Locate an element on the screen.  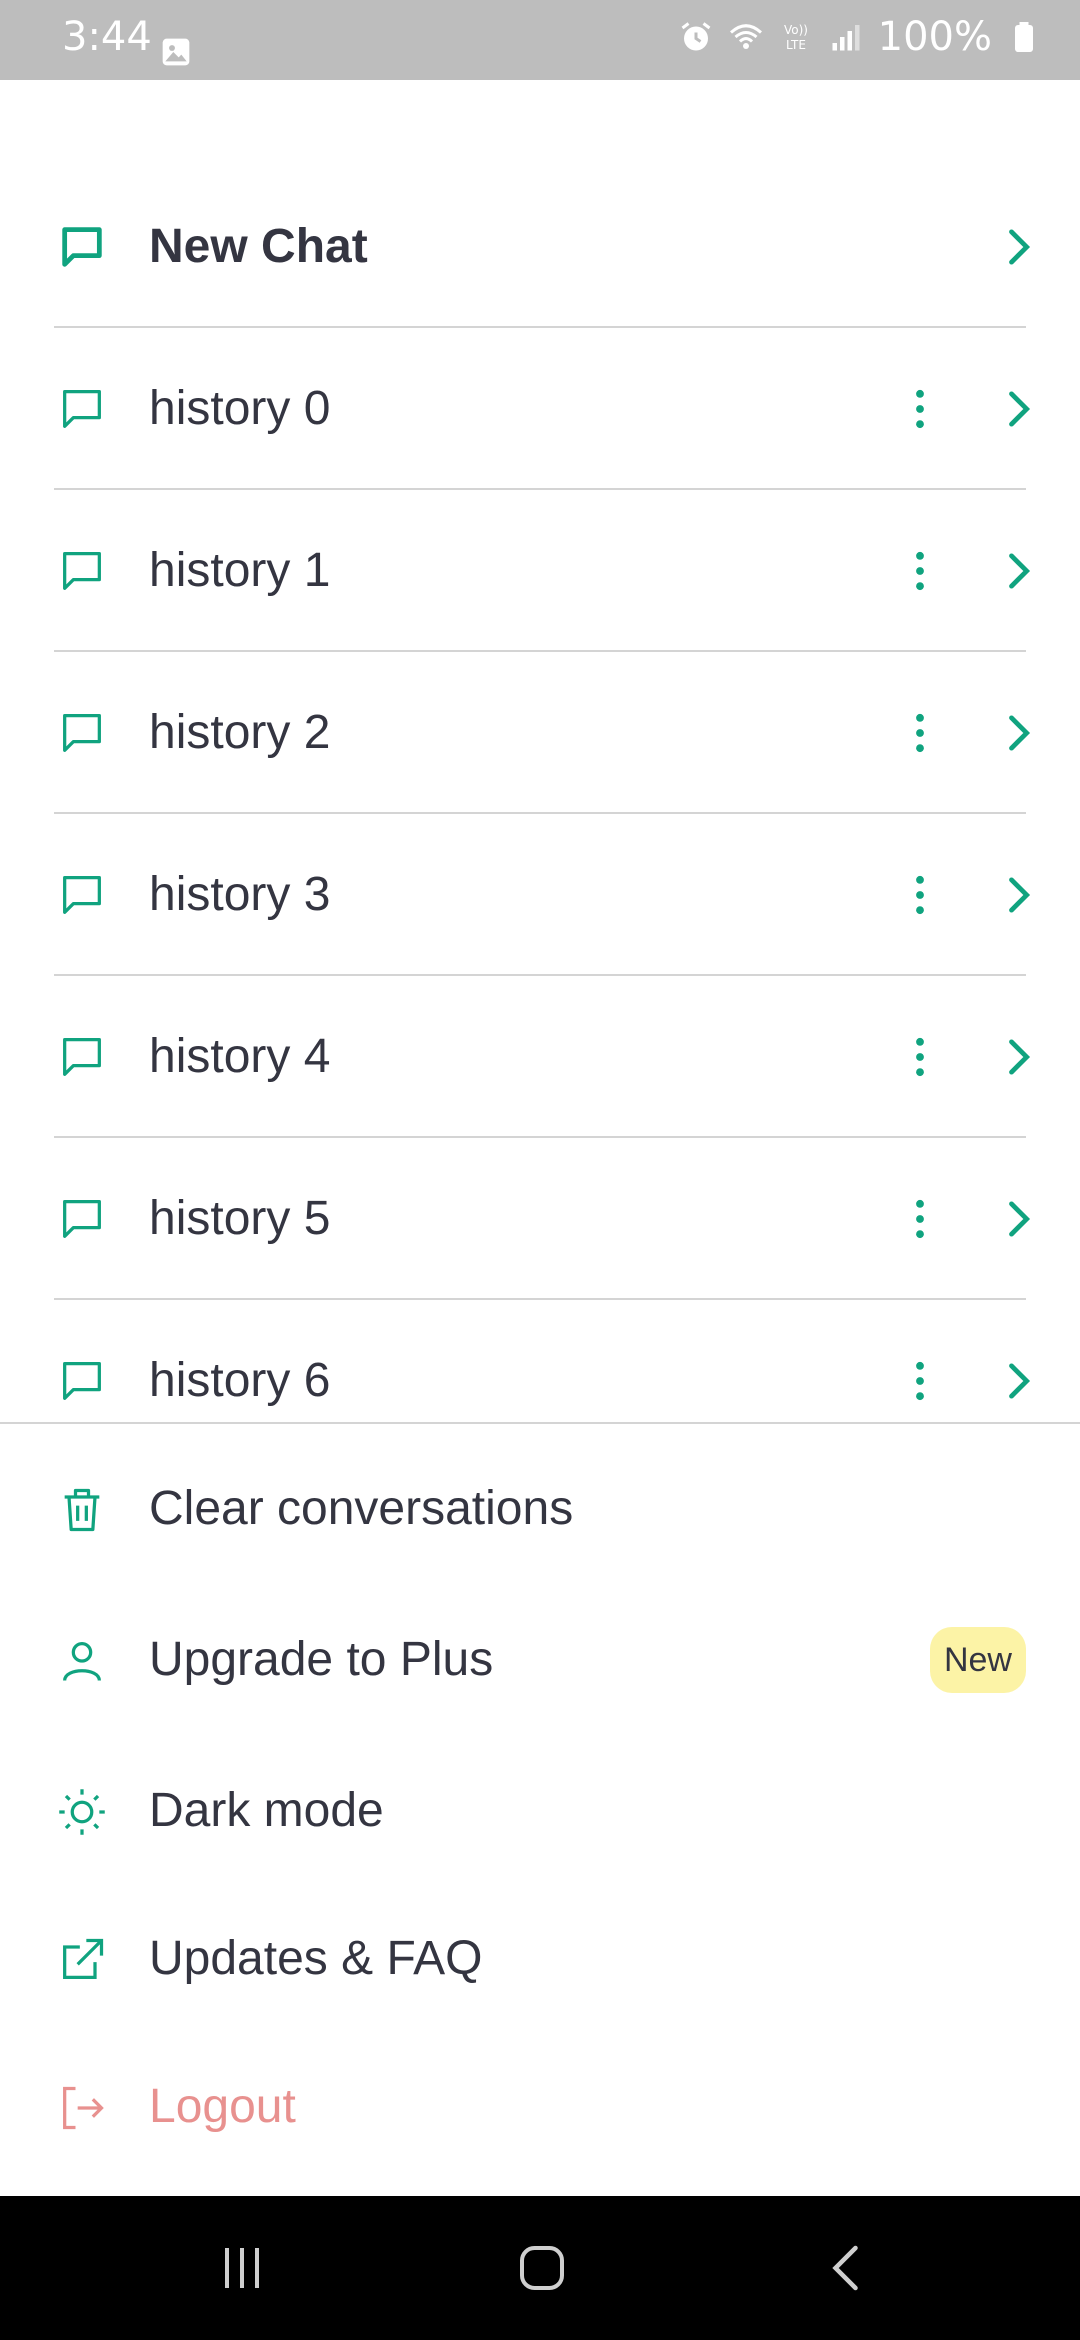
battery-percent: 100% is located at coordinates (934, 37).